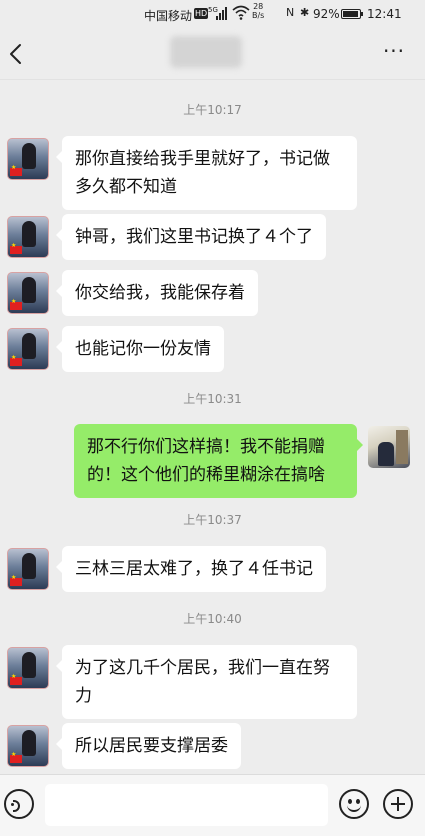 This screenshot has width=425, height=836. Describe the element at coordinates (241, 14) in the screenshot. I see `wifi-icon` at that location.